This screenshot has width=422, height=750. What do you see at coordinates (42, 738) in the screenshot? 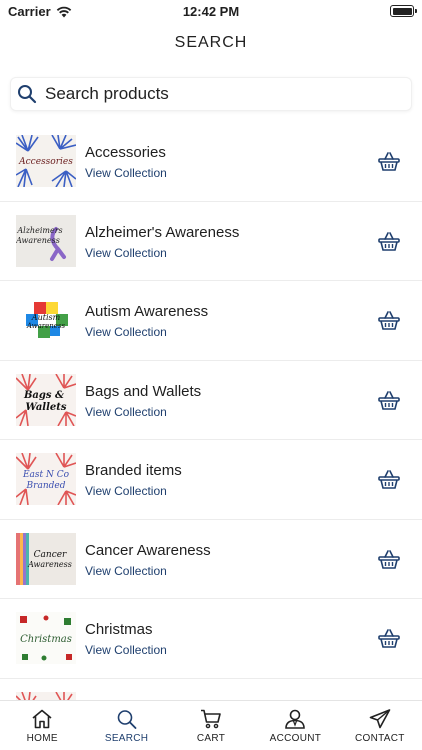
I see `tab-label: HOME` at bounding box center [42, 738].